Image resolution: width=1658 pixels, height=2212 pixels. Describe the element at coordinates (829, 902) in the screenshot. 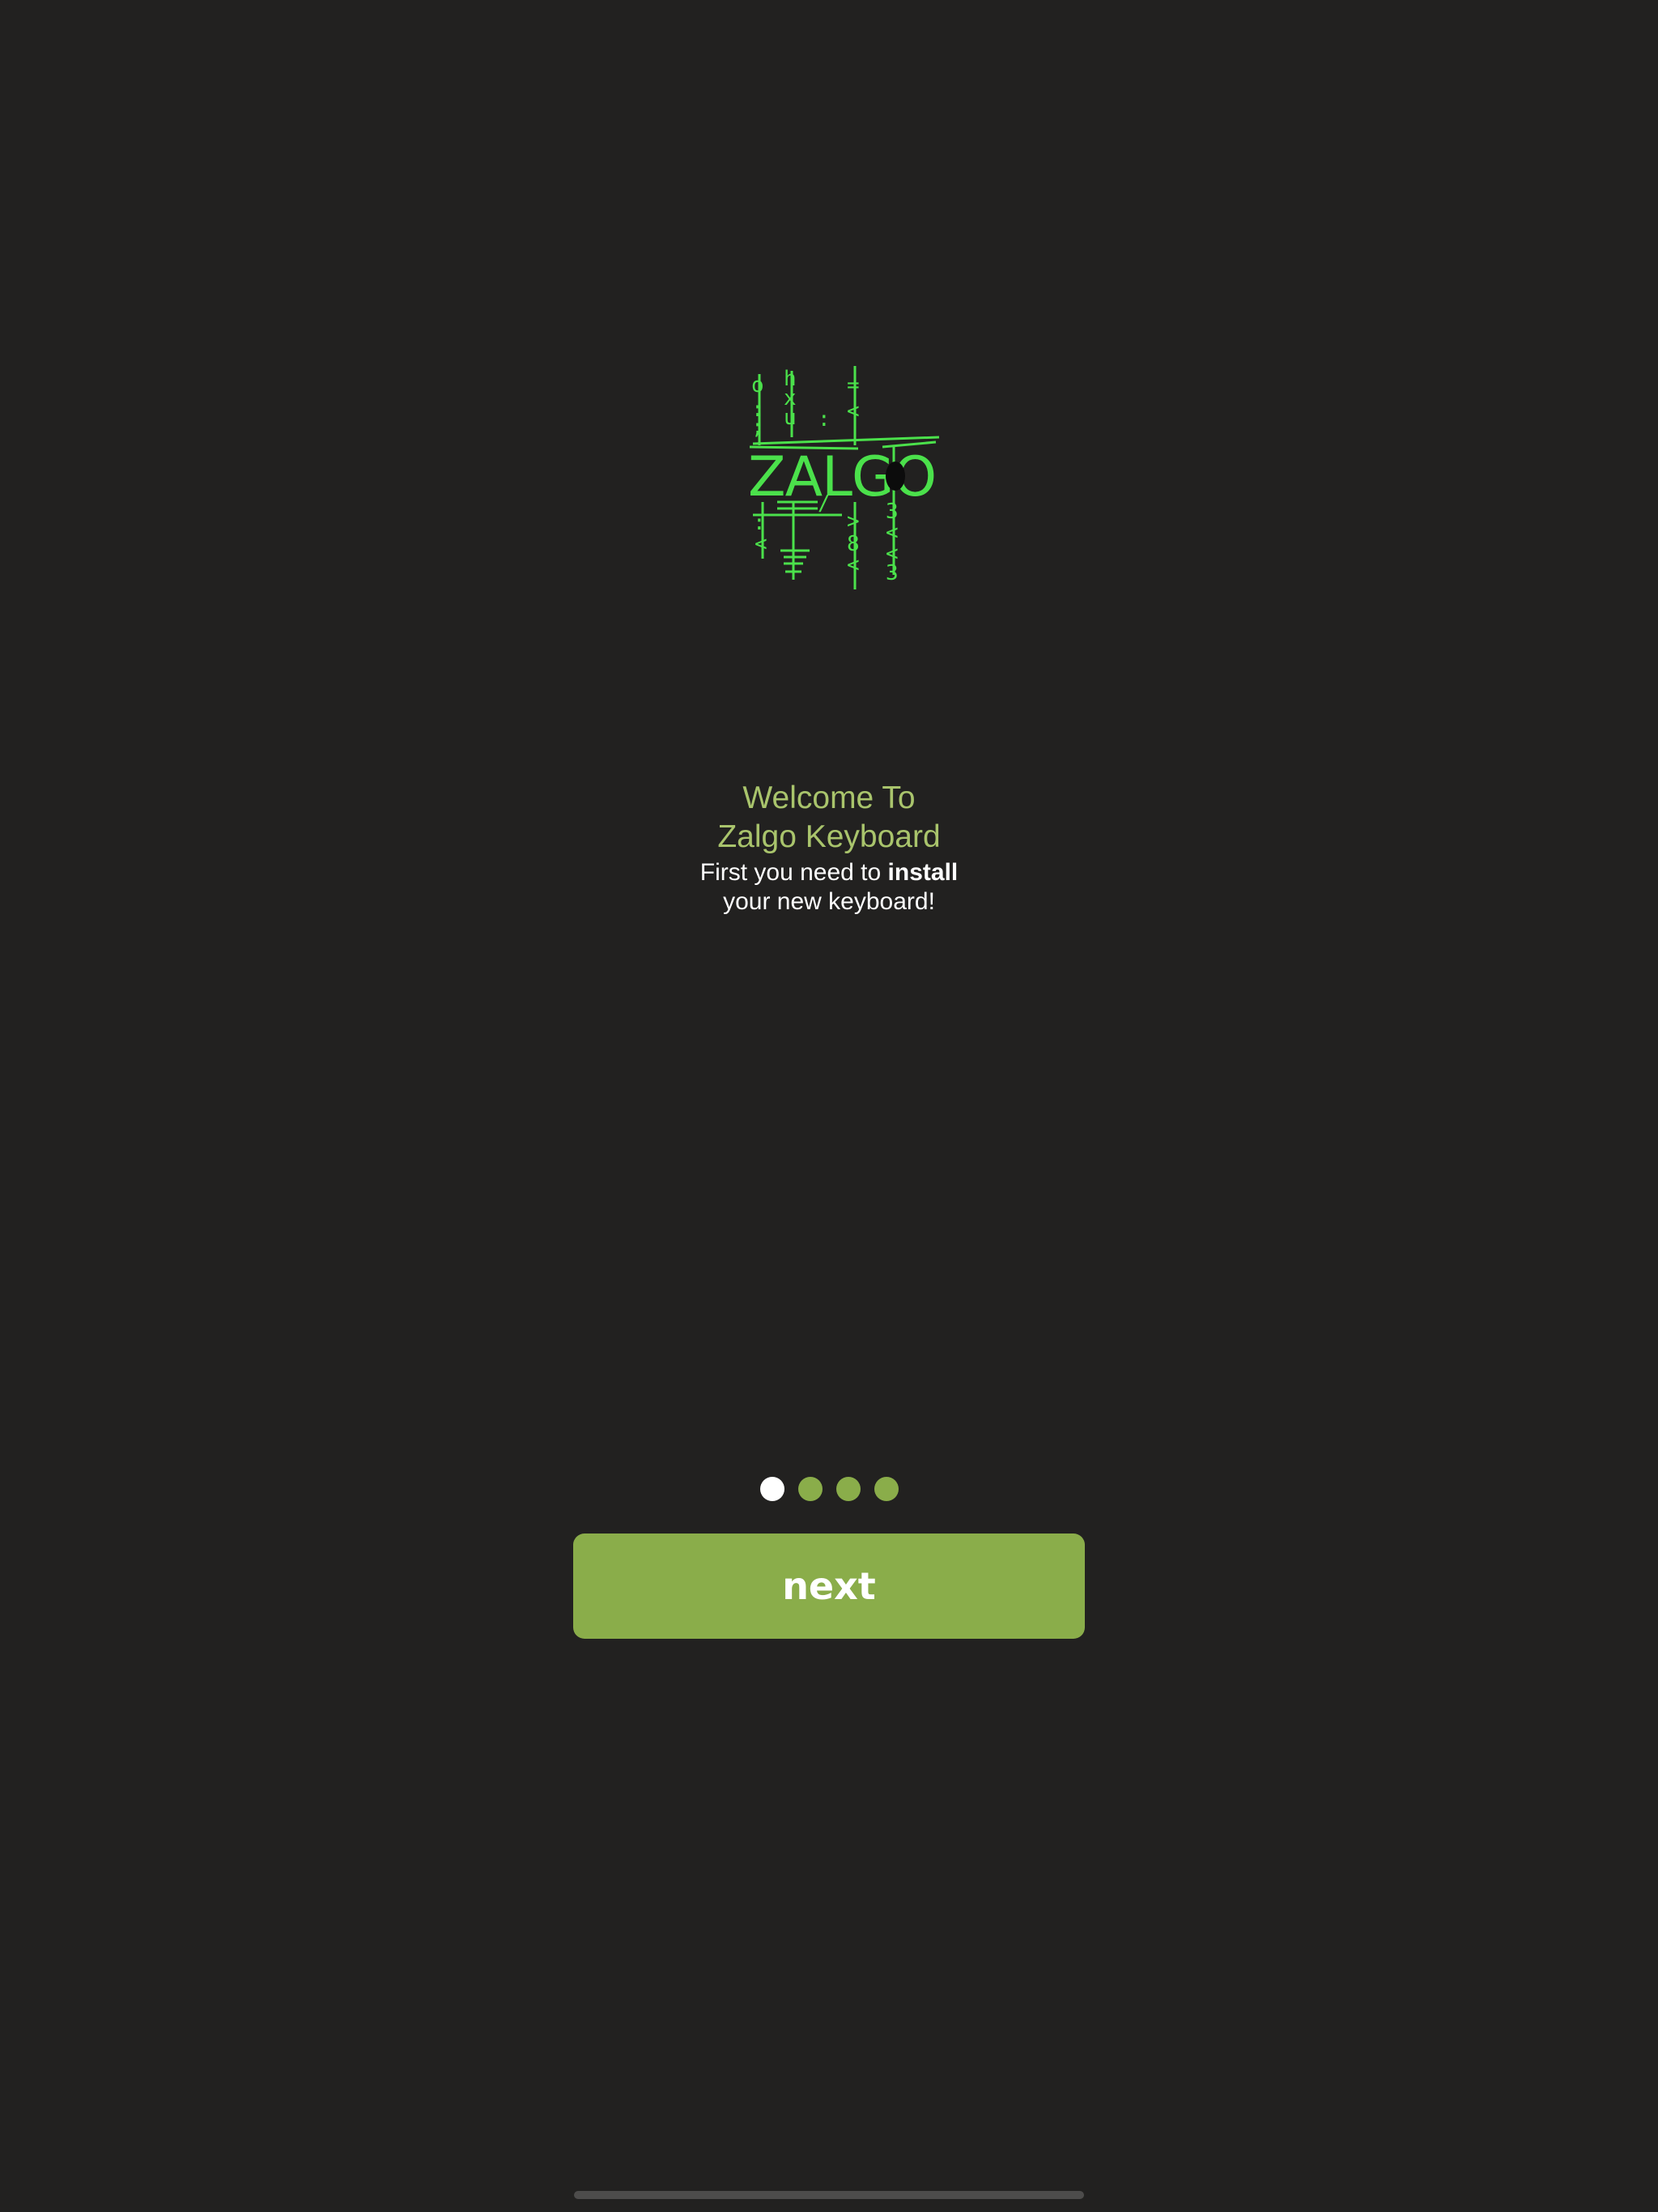

I see `instructions-line-2: your new keyboard!` at that location.